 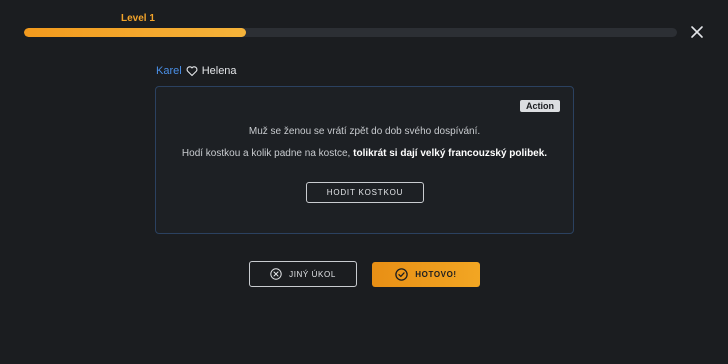 What do you see at coordinates (365, 192) in the screenshot?
I see `roll-dice-button: HODIT KOSTKOU` at bounding box center [365, 192].